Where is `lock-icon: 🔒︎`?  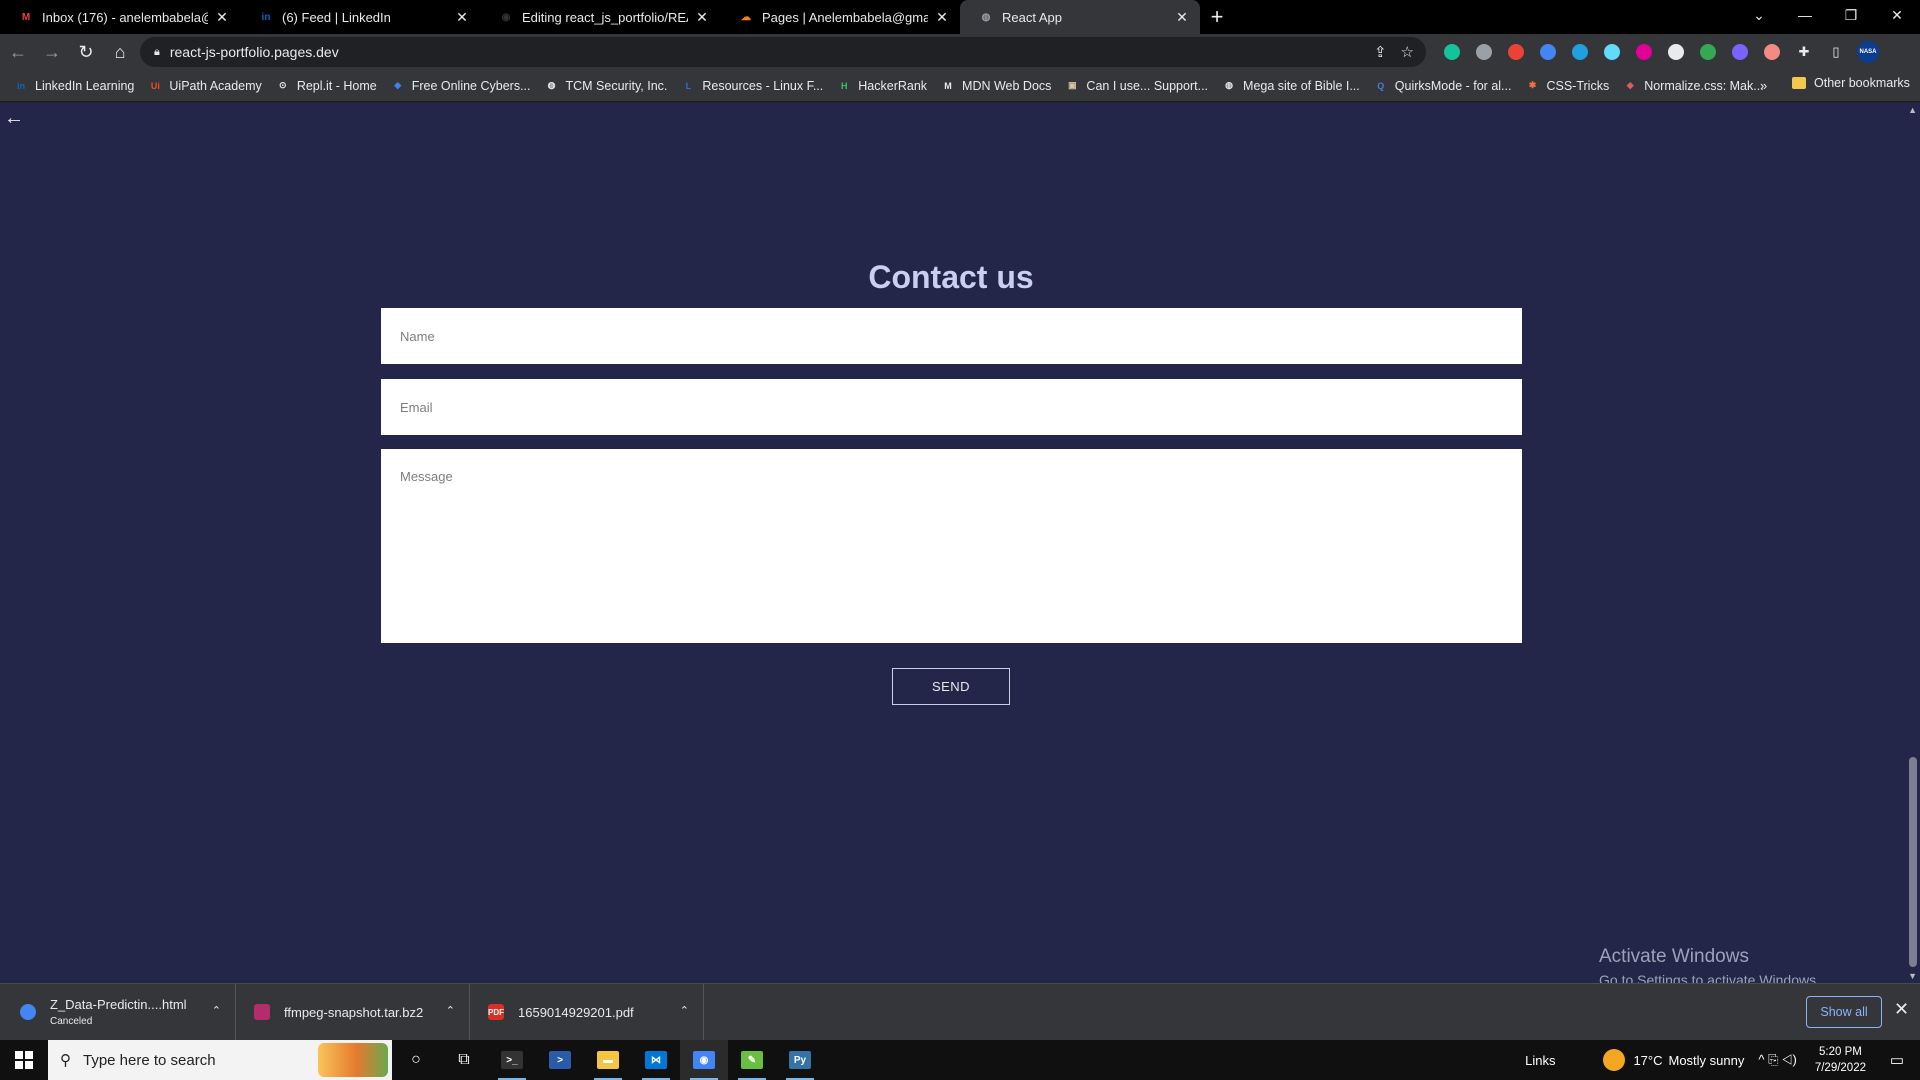
lock-icon: 🔒︎ is located at coordinates (157, 52).